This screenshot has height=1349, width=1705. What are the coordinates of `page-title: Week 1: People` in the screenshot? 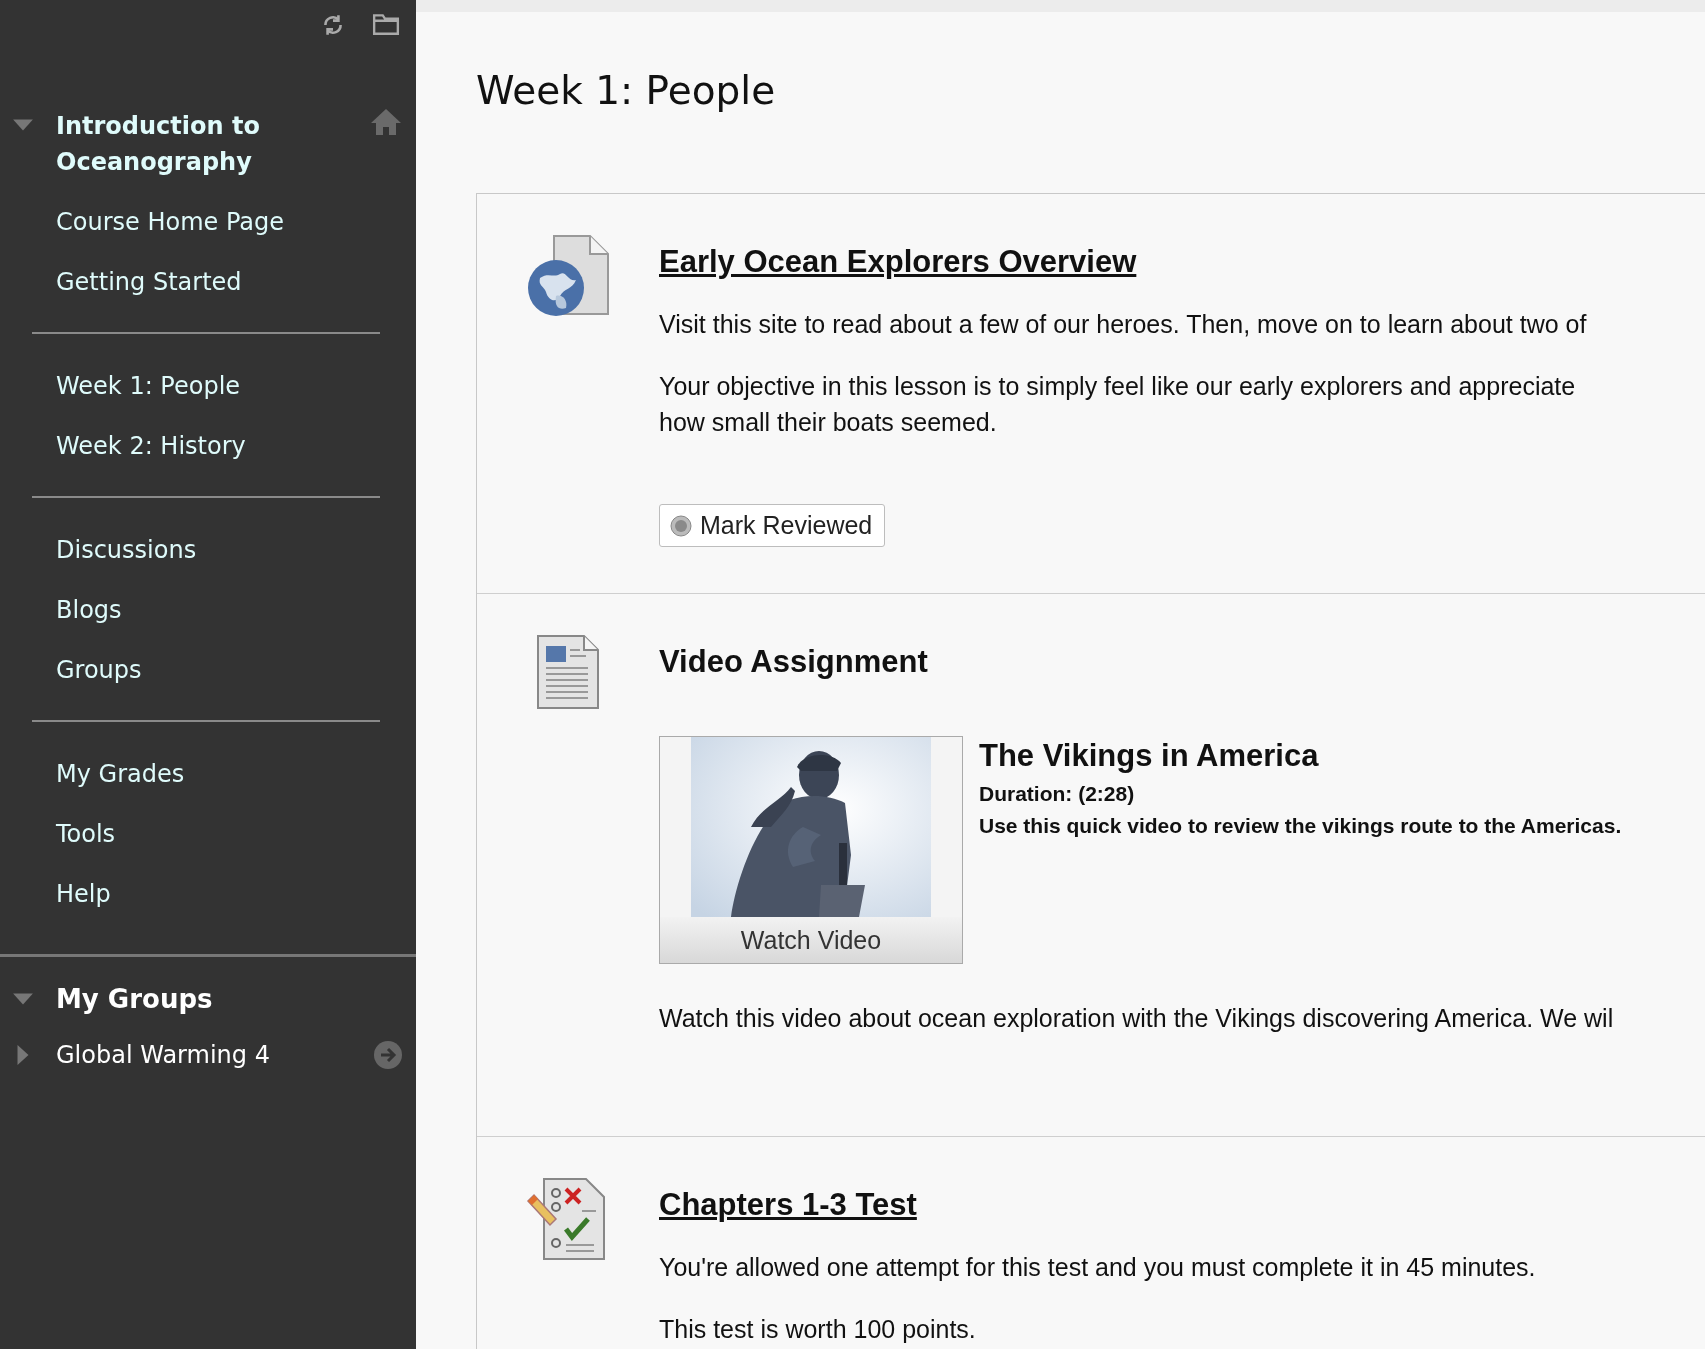 It's located at (626, 90).